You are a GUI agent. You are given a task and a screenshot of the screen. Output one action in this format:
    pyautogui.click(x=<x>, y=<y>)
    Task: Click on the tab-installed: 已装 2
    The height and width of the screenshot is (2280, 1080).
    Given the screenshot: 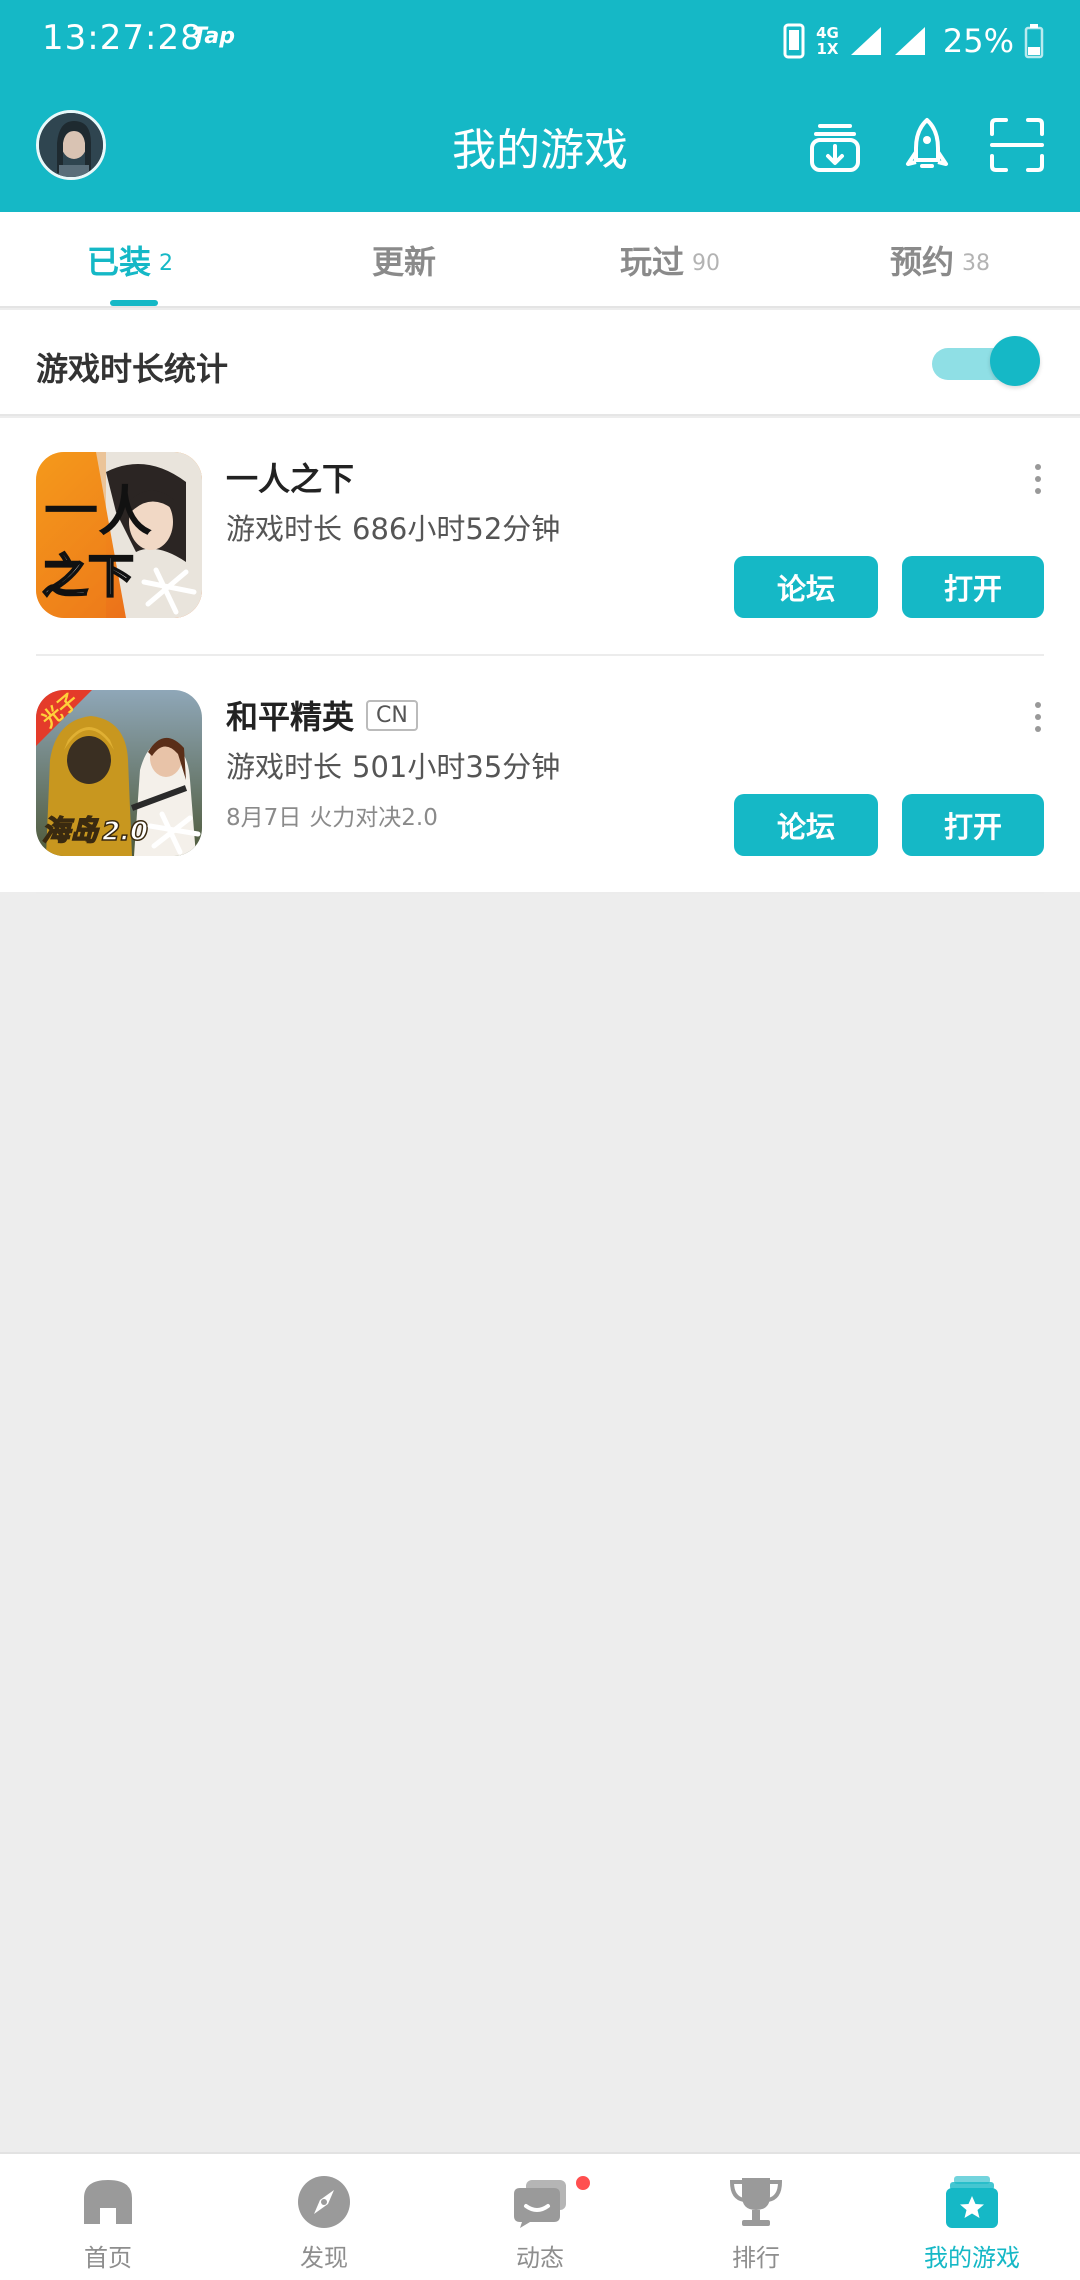 What is the action you would take?
    pyautogui.click(x=130, y=260)
    